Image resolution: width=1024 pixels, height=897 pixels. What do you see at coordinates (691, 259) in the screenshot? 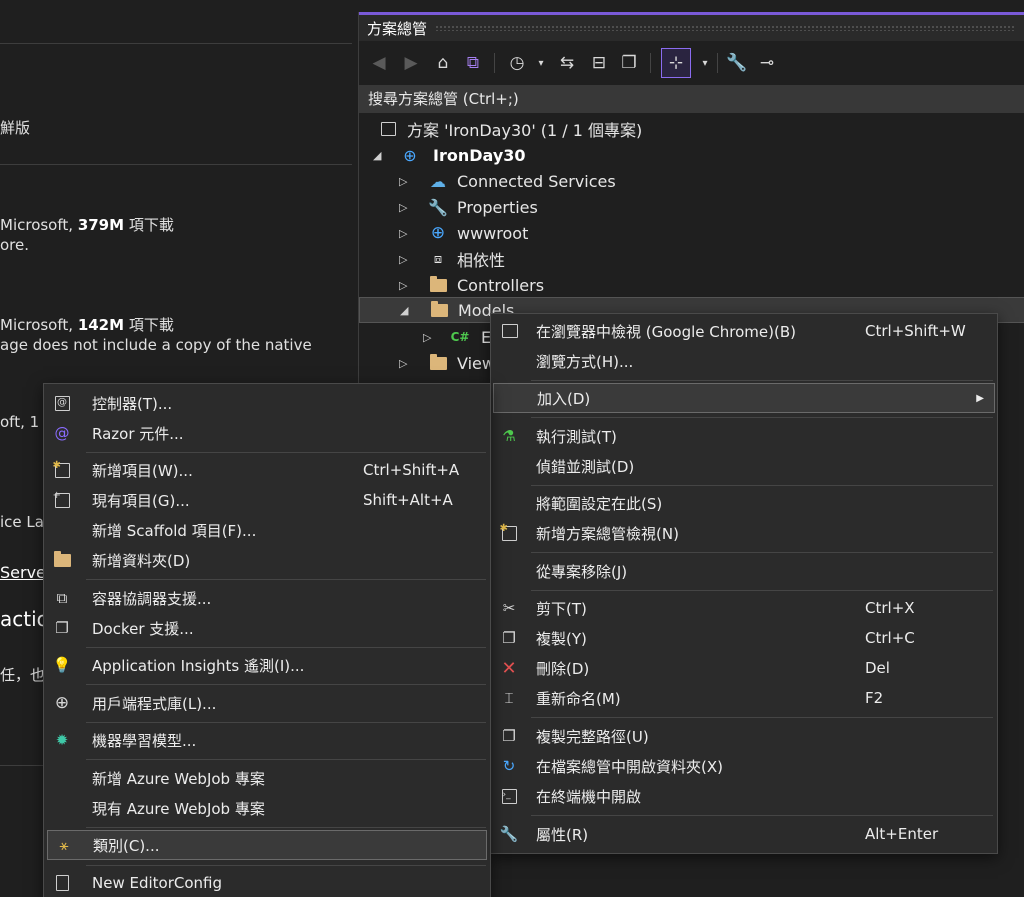
I see `tree-item-dependencies: ▷ ⧈ 相依性` at bounding box center [691, 259].